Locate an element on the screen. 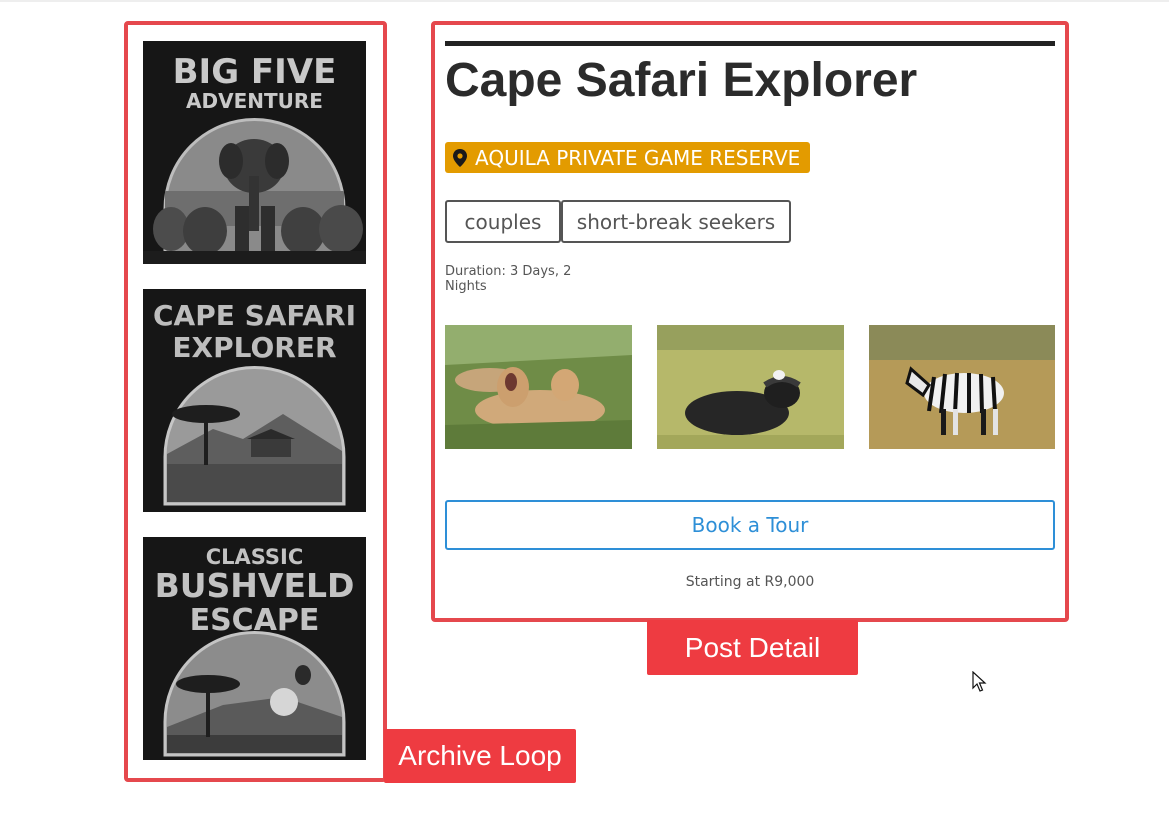 The image size is (1169, 827). map-pin-icon is located at coordinates (460, 157).